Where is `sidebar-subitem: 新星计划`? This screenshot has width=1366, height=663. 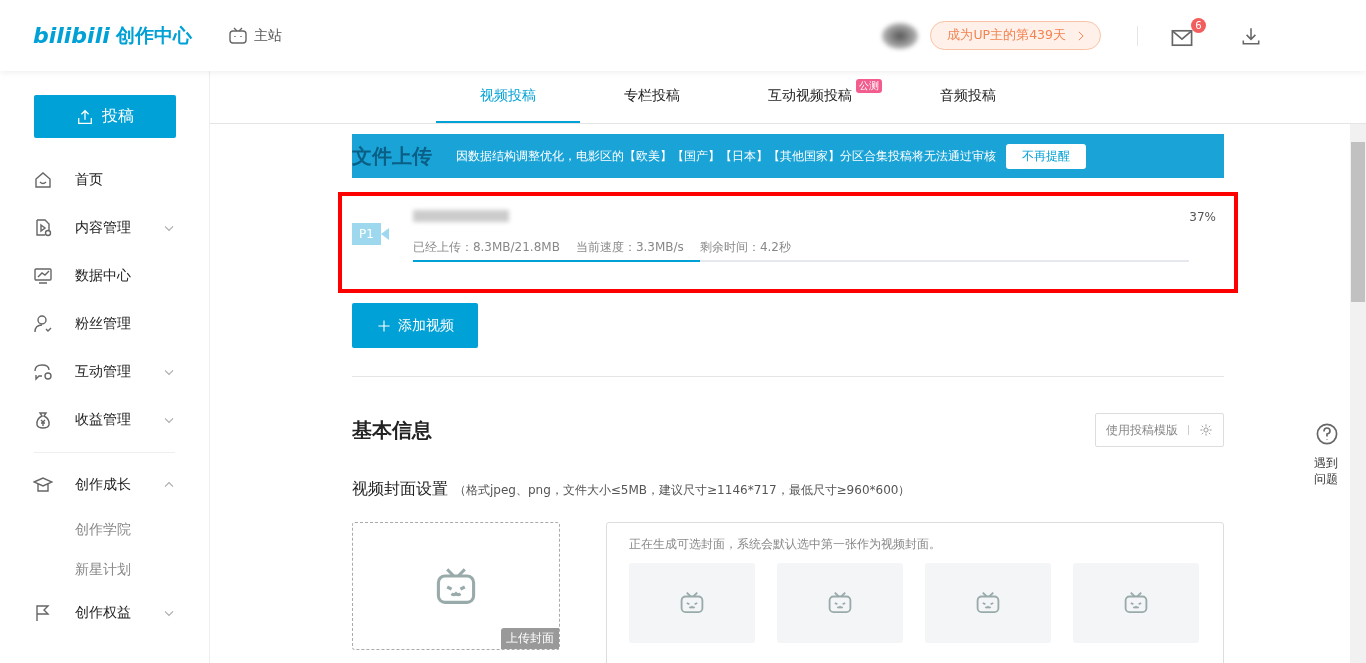 sidebar-subitem: 新星计划 is located at coordinates (104, 569).